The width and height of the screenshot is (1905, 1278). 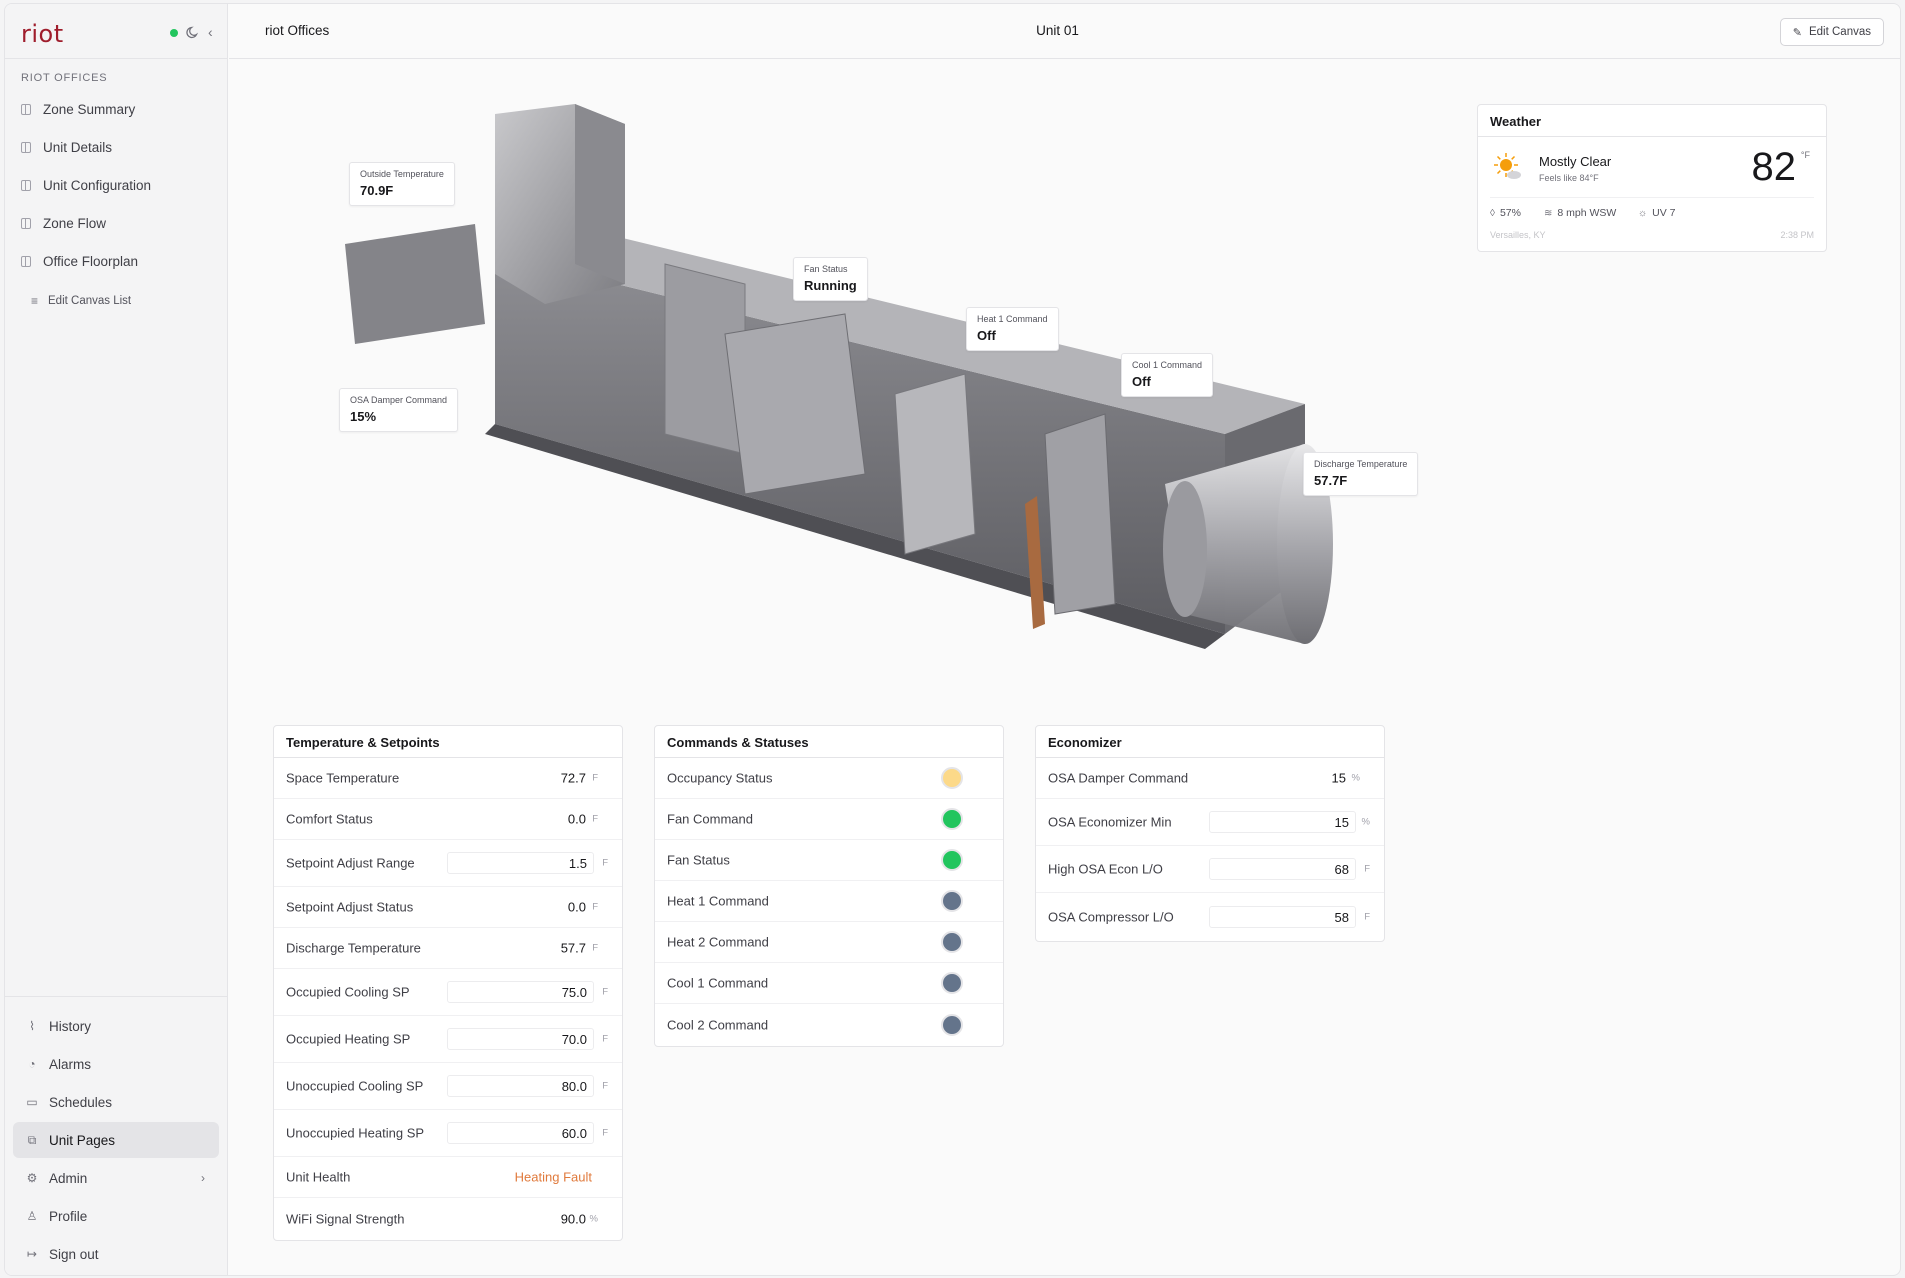 What do you see at coordinates (829, 778) in the screenshot?
I see `table-row: Occupancy Status` at bounding box center [829, 778].